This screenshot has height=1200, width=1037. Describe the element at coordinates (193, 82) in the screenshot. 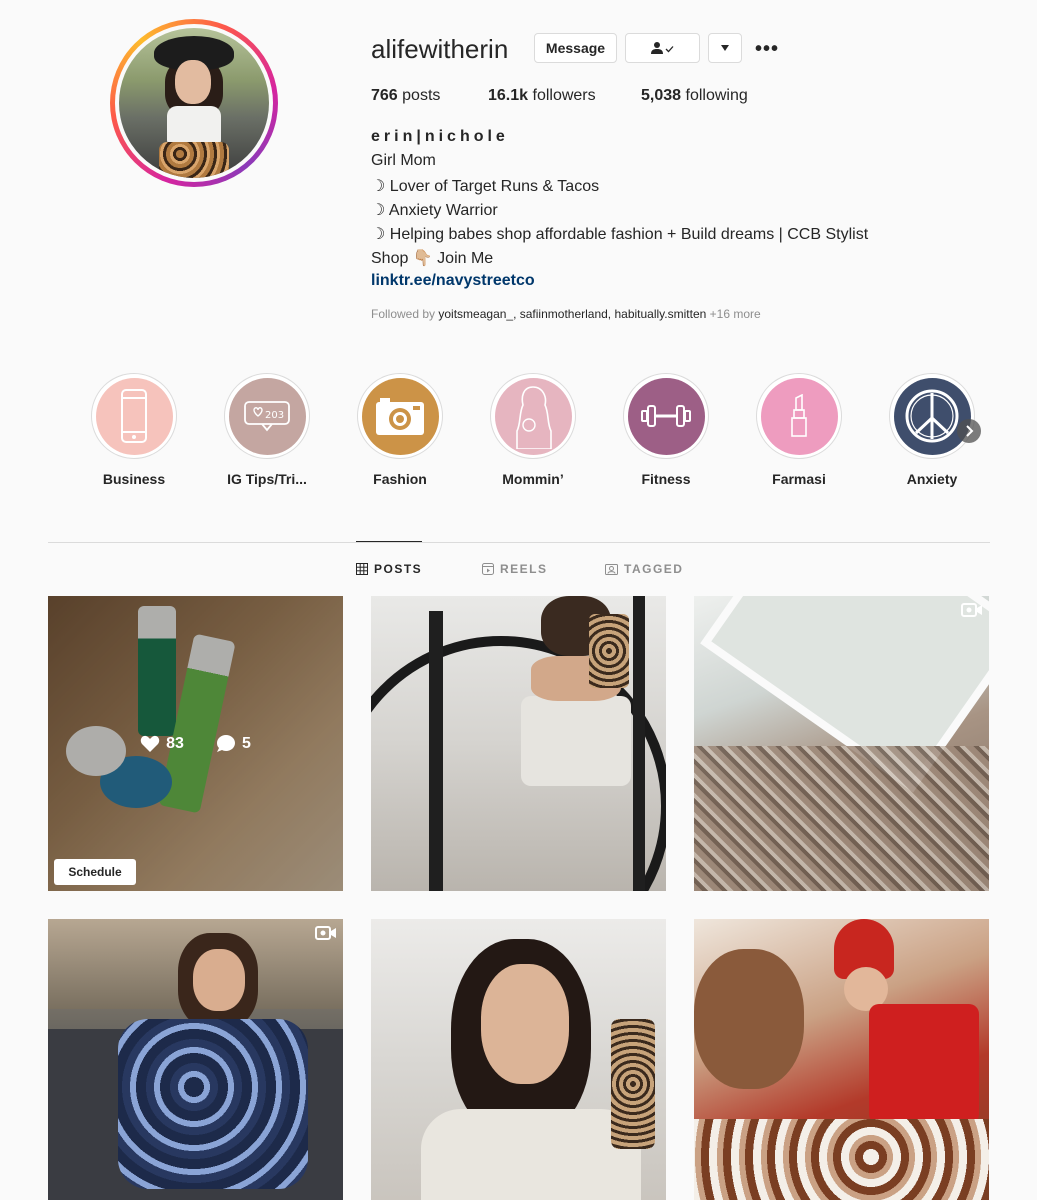

I see `avatar-face` at that location.